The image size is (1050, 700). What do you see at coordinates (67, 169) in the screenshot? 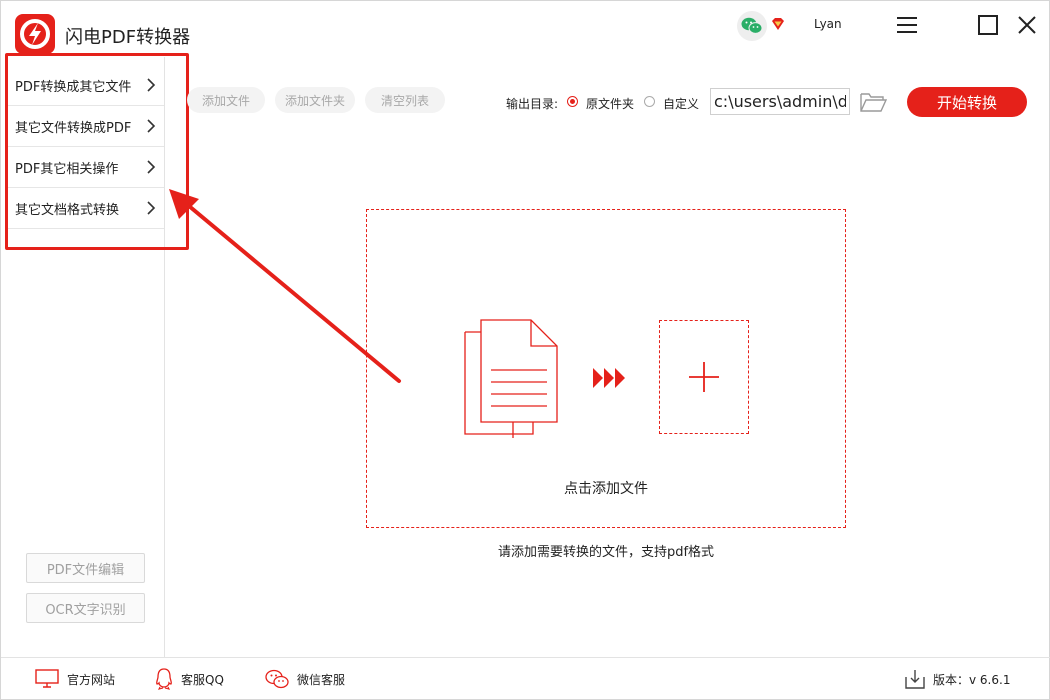
I see `sidebar-item-label: PDF其它相关操作` at bounding box center [67, 169].